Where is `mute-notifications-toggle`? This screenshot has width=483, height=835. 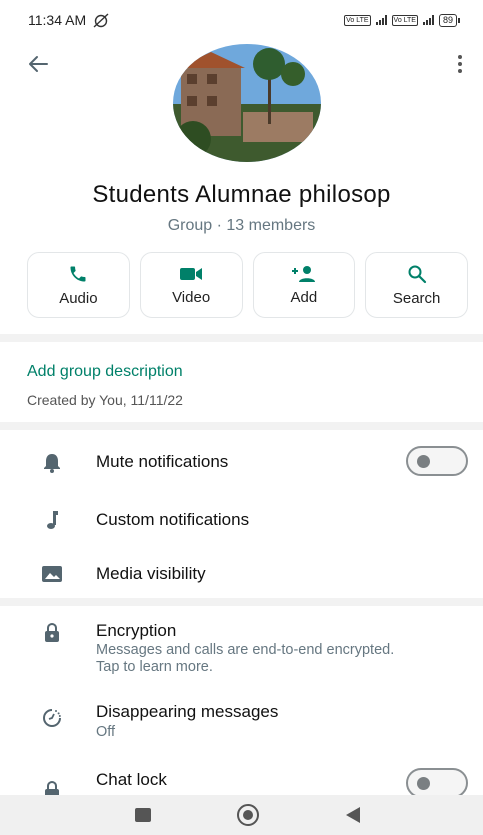
mute-notifications-toggle is located at coordinates (437, 461).